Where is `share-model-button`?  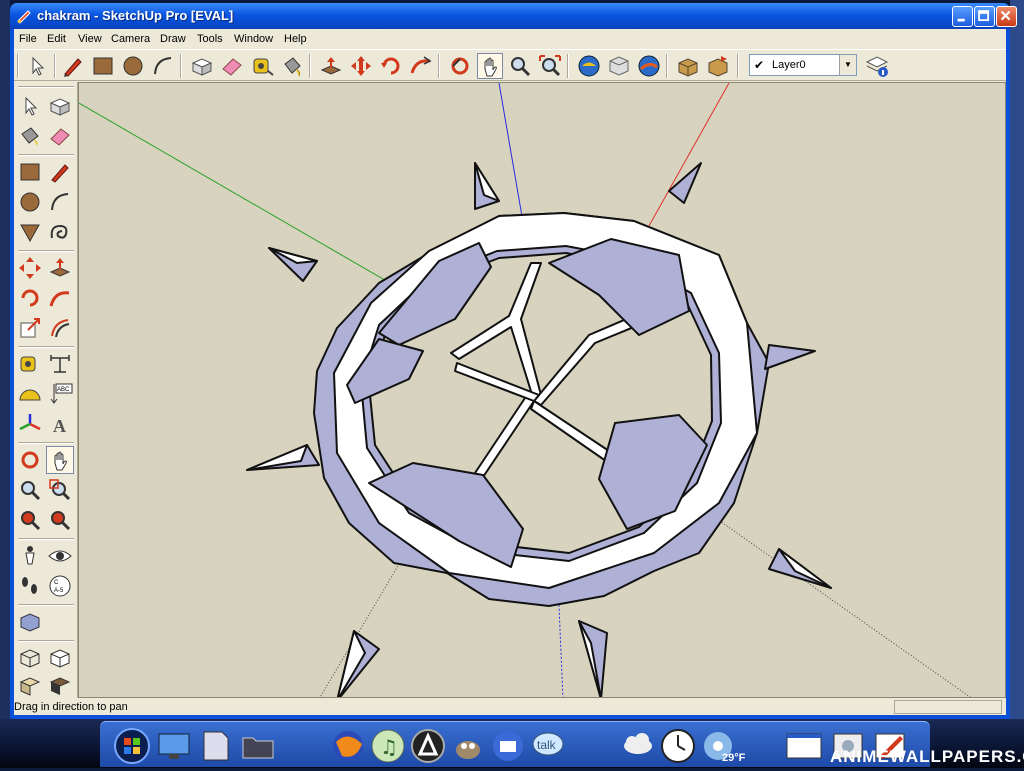
share-model-button is located at coordinates (619, 66).